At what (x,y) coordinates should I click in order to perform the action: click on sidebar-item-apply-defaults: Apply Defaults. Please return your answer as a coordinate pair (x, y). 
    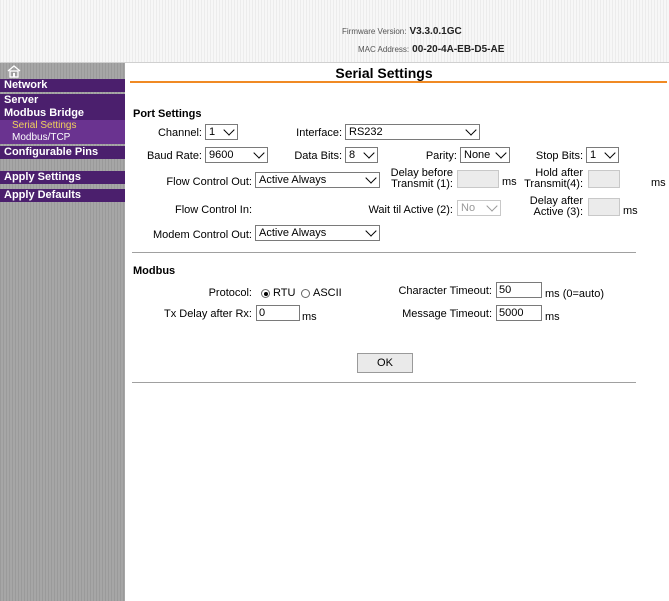
    Looking at the image, I should click on (62, 195).